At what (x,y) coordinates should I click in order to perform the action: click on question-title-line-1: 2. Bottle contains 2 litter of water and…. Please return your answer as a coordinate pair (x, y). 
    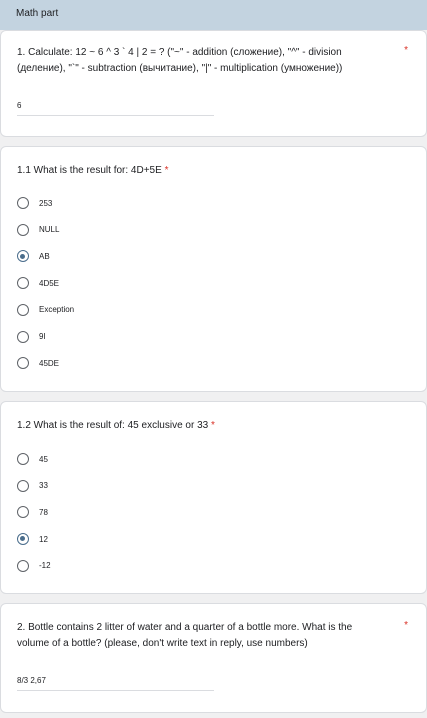
    Looking at the image, I should click on (185, 627).